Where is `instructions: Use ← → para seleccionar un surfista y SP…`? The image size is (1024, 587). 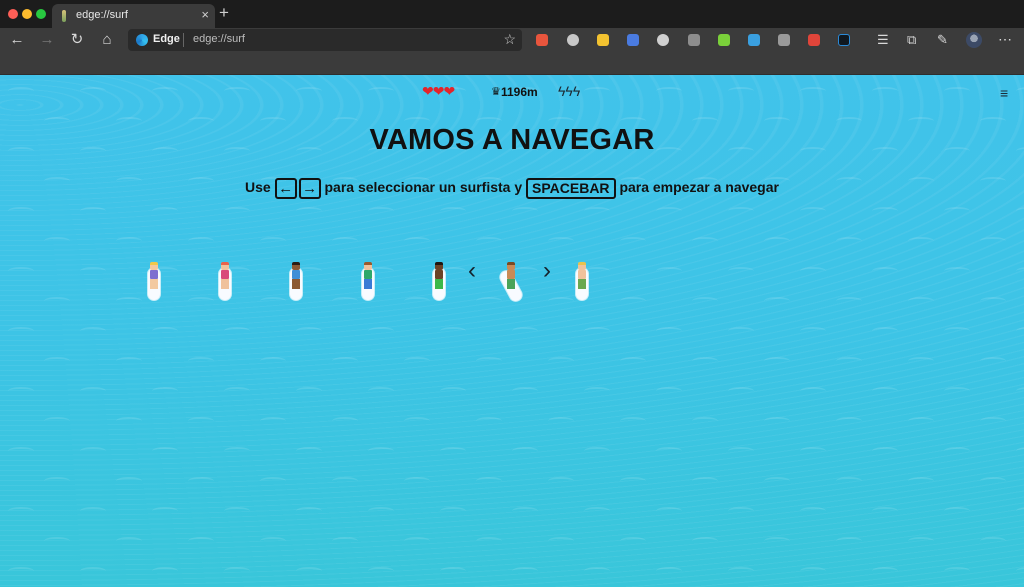
instructions: Use ← → para seleccionar un surfista y SP… is located at coordinates (512, 188).